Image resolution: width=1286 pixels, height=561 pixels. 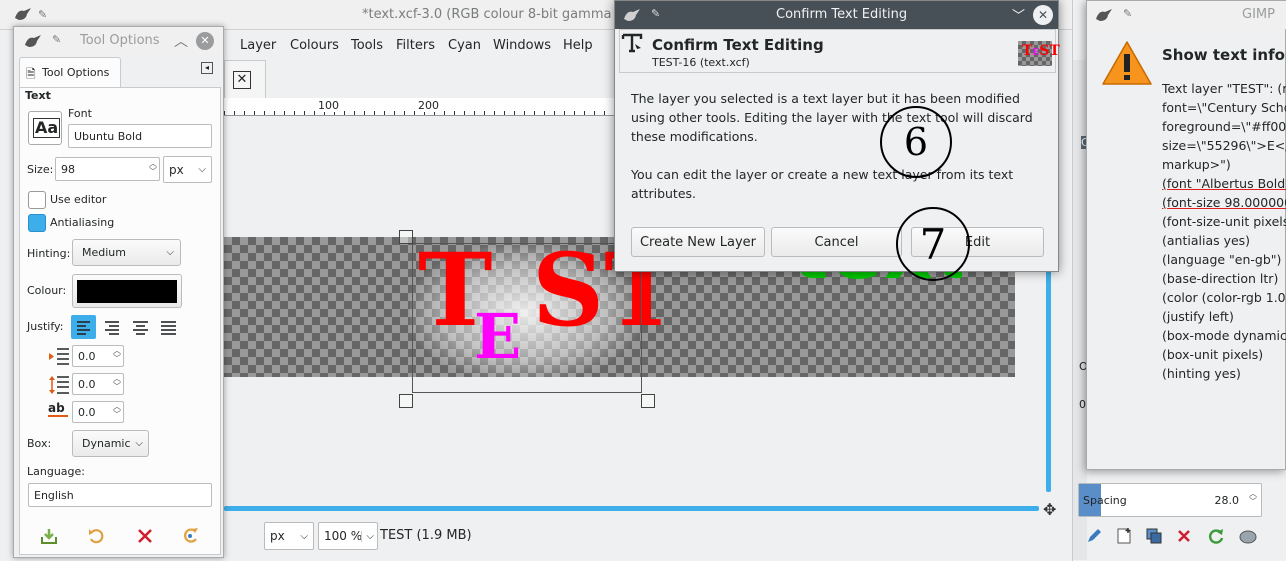 I want to click on language-input: English, so click(x=120, y=495).